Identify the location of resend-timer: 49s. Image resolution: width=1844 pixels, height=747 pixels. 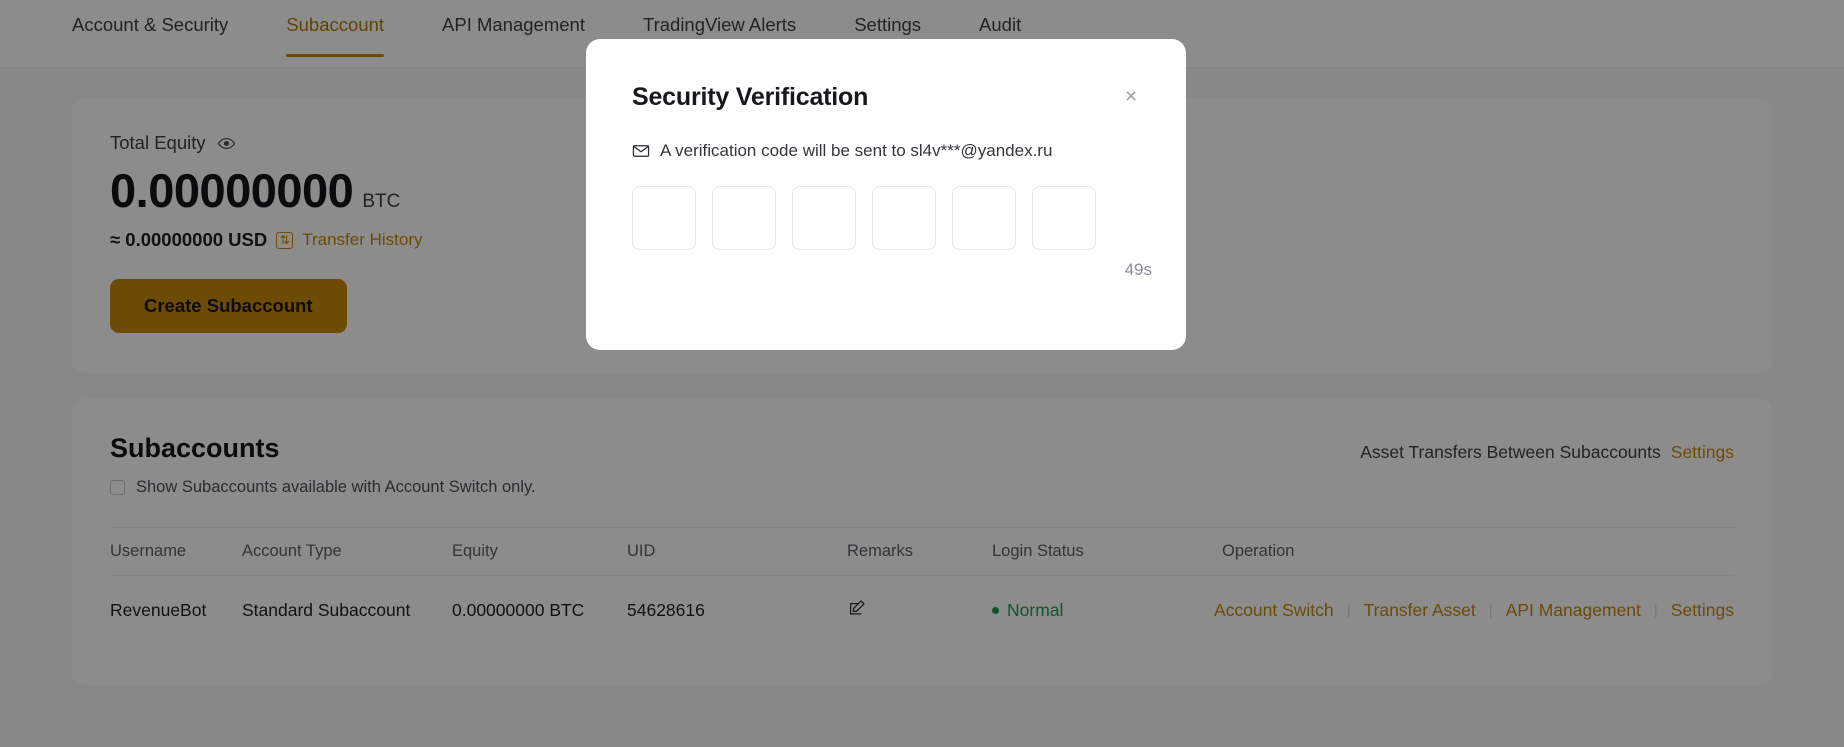
(1138, 269).